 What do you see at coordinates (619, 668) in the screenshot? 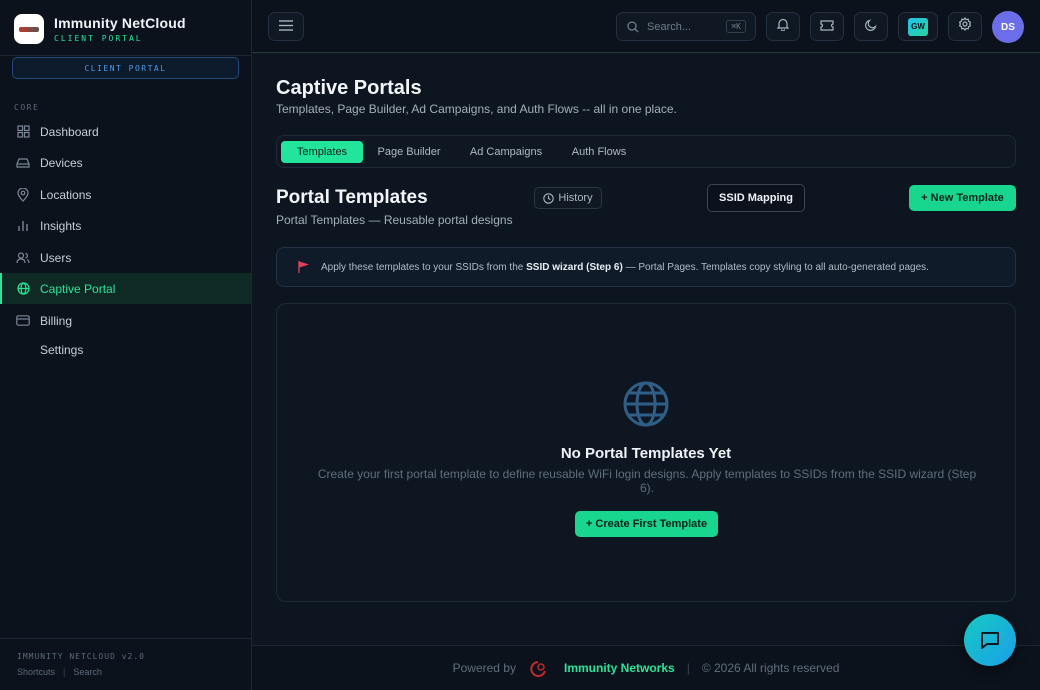
I see `immunity-networks-link: Immunity Networks` at bounding box center [619, 668].